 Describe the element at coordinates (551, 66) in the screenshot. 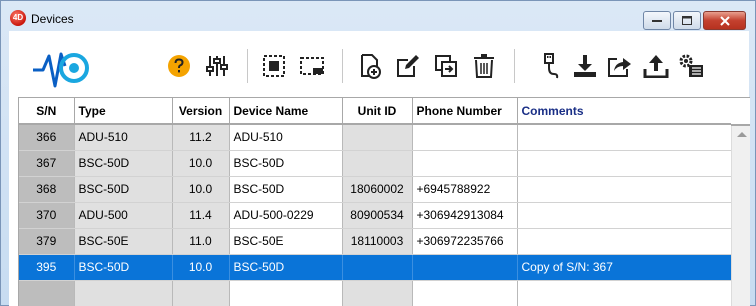

I see `usb-icon` at that location.